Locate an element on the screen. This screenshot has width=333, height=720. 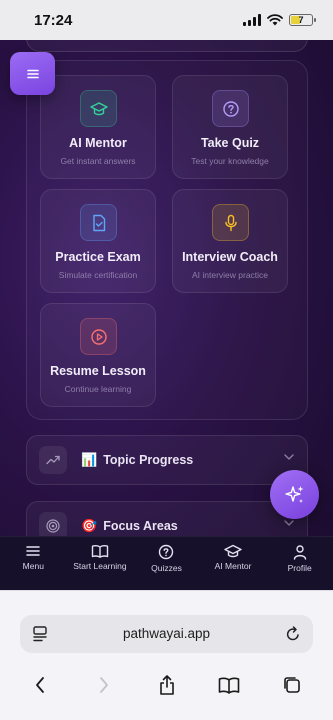
bookmarks-button is located at coordinates (229, 685).